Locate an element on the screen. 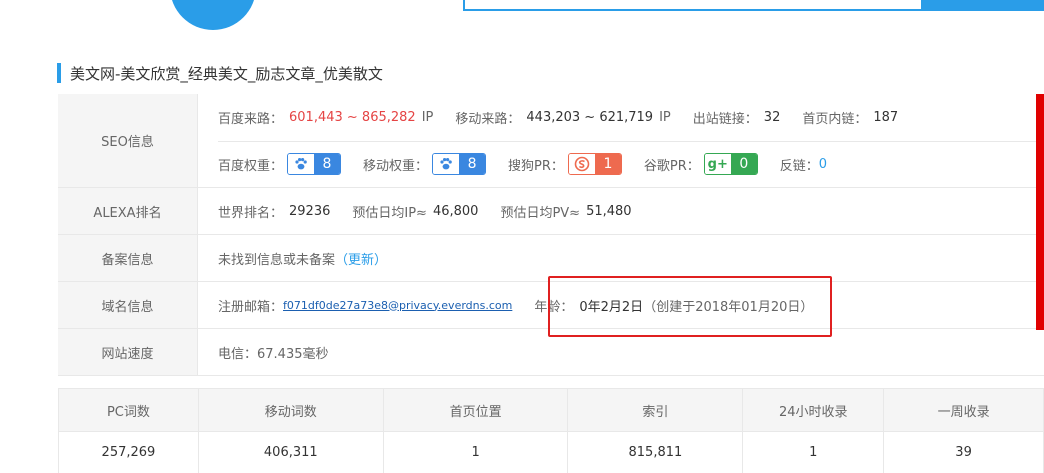  age-value: 0年2月2日 is located at coordinates (611, 307).